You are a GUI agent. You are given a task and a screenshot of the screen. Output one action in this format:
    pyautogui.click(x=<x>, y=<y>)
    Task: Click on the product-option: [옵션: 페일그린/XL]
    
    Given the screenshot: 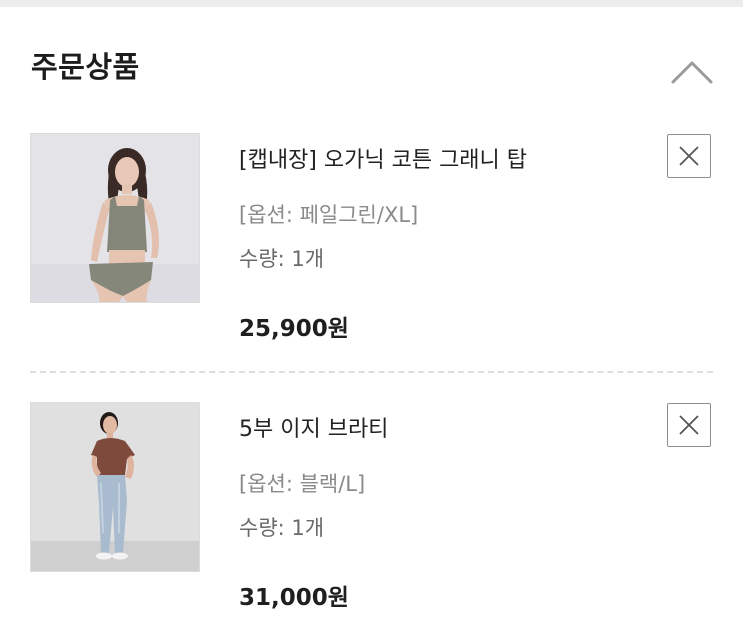 What is the action you would take?
    pyautogui.click(x=329, y=215)
    